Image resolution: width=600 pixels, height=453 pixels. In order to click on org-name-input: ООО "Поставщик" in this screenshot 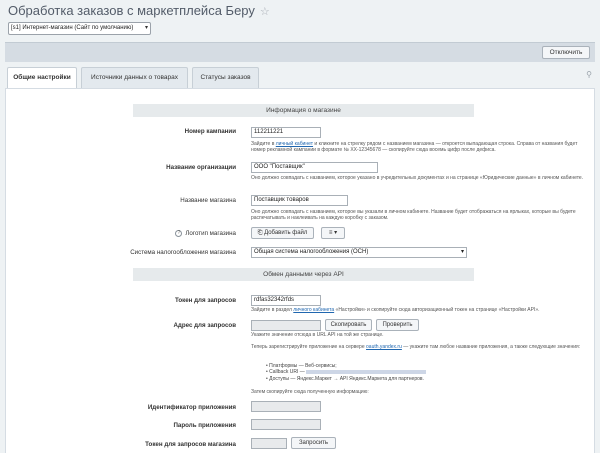, I will do `click(314, 167)`.